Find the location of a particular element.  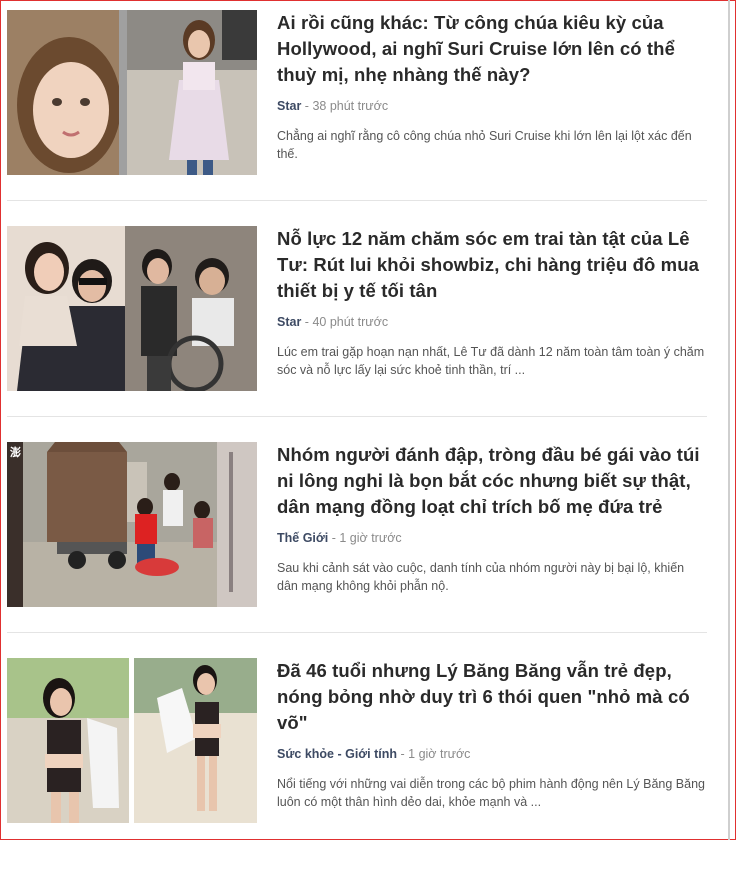

article-category: Thế Giới is located at coordinates (302, 538).